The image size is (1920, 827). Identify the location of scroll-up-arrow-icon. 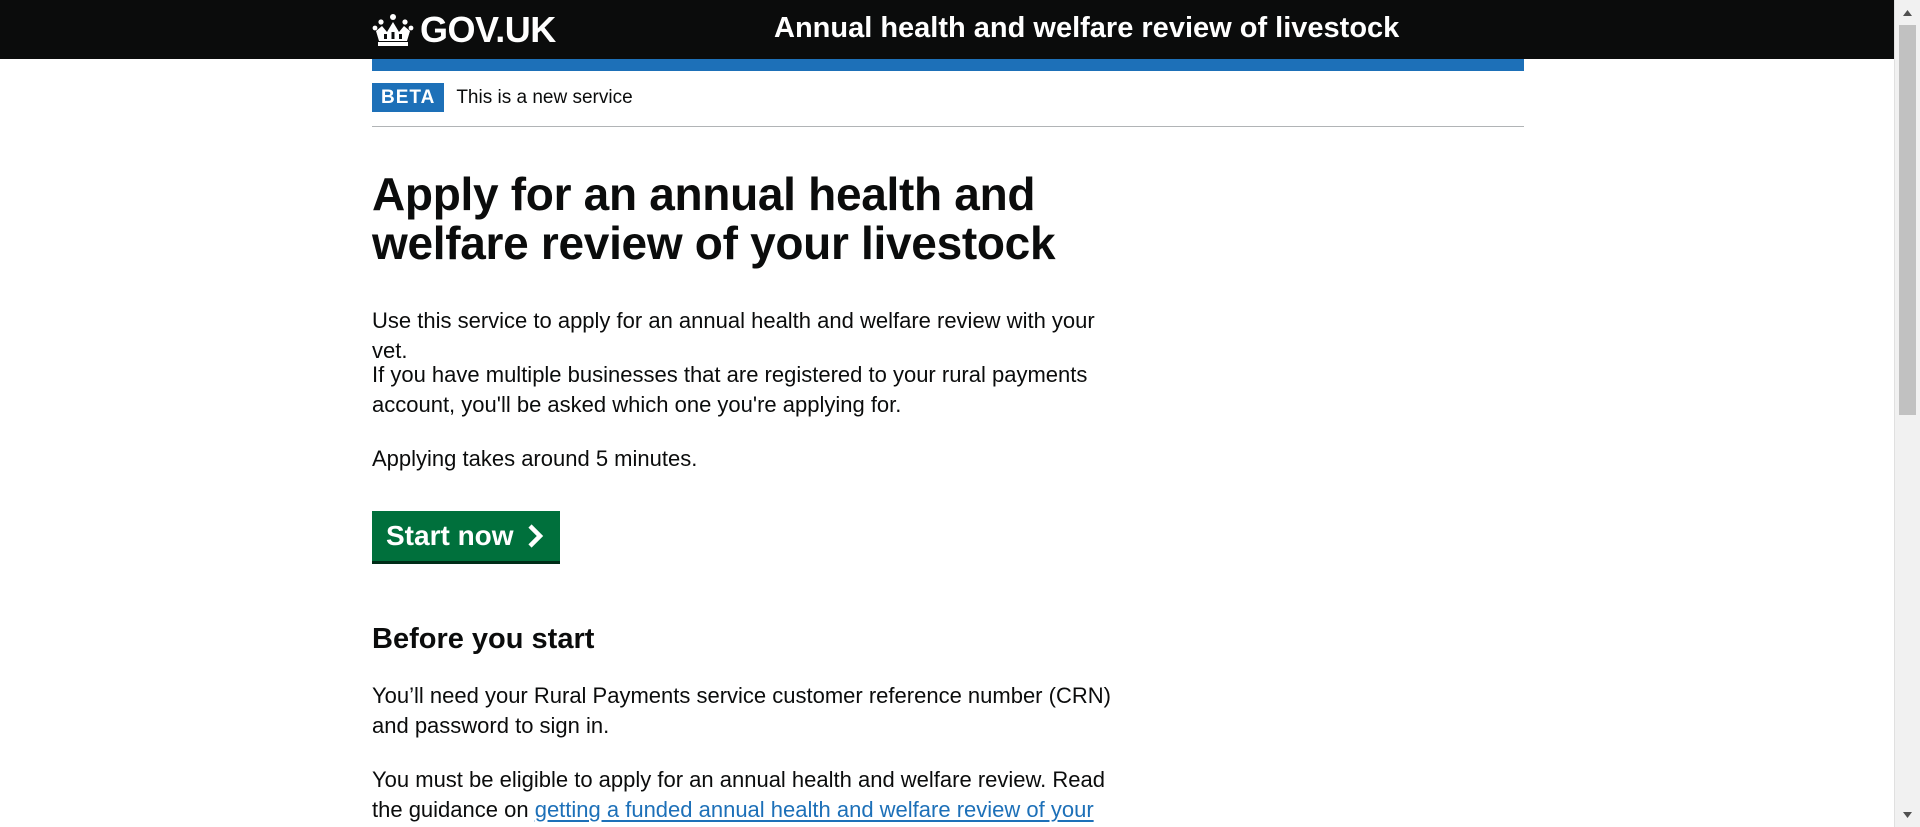
(1907, 12).